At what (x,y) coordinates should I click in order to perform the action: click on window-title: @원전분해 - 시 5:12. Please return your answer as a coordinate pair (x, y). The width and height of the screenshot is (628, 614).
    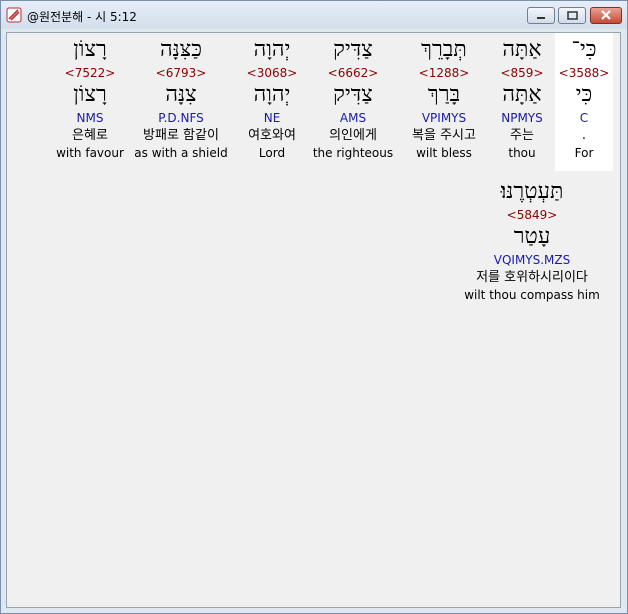
    Looking at the image, I should click on (82, 17).